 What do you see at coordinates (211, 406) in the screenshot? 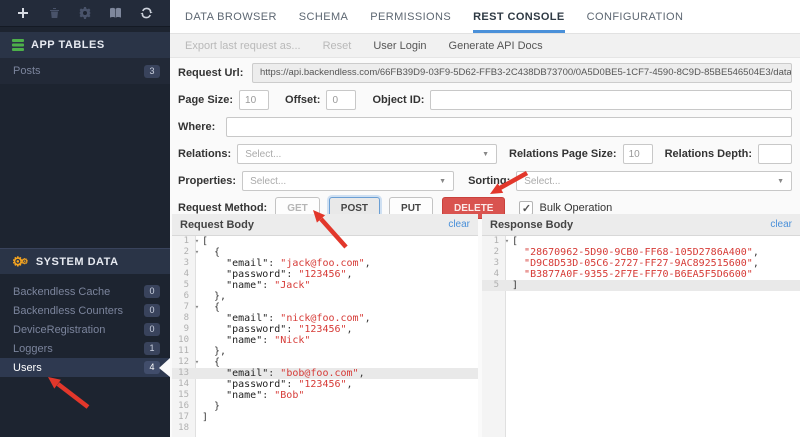
I see `code-text: }` at bounding box center [211, 406].